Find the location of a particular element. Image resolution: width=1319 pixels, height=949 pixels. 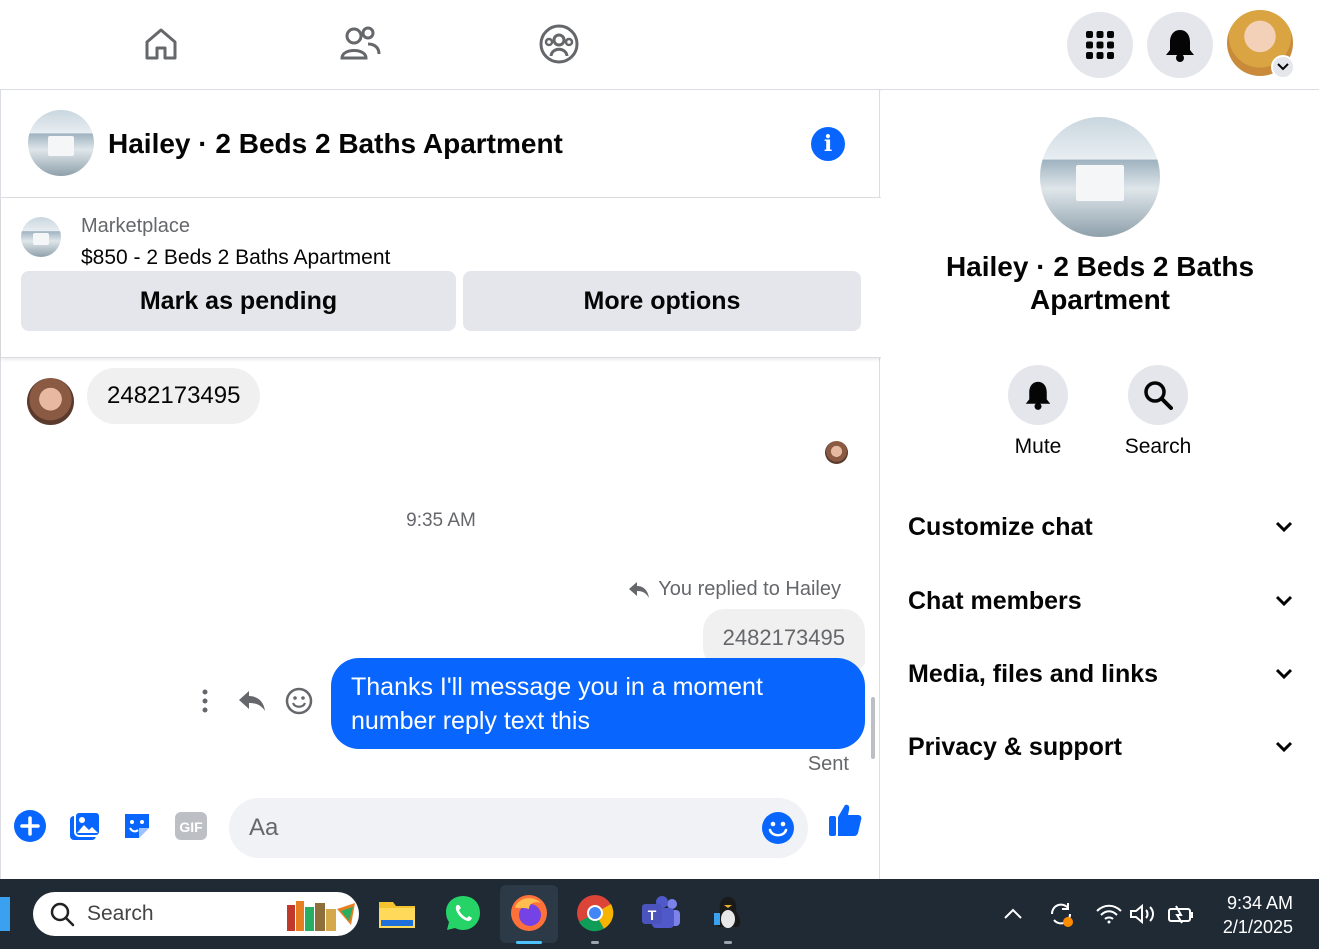

notifications-button is located at coordinates (1180, 45).